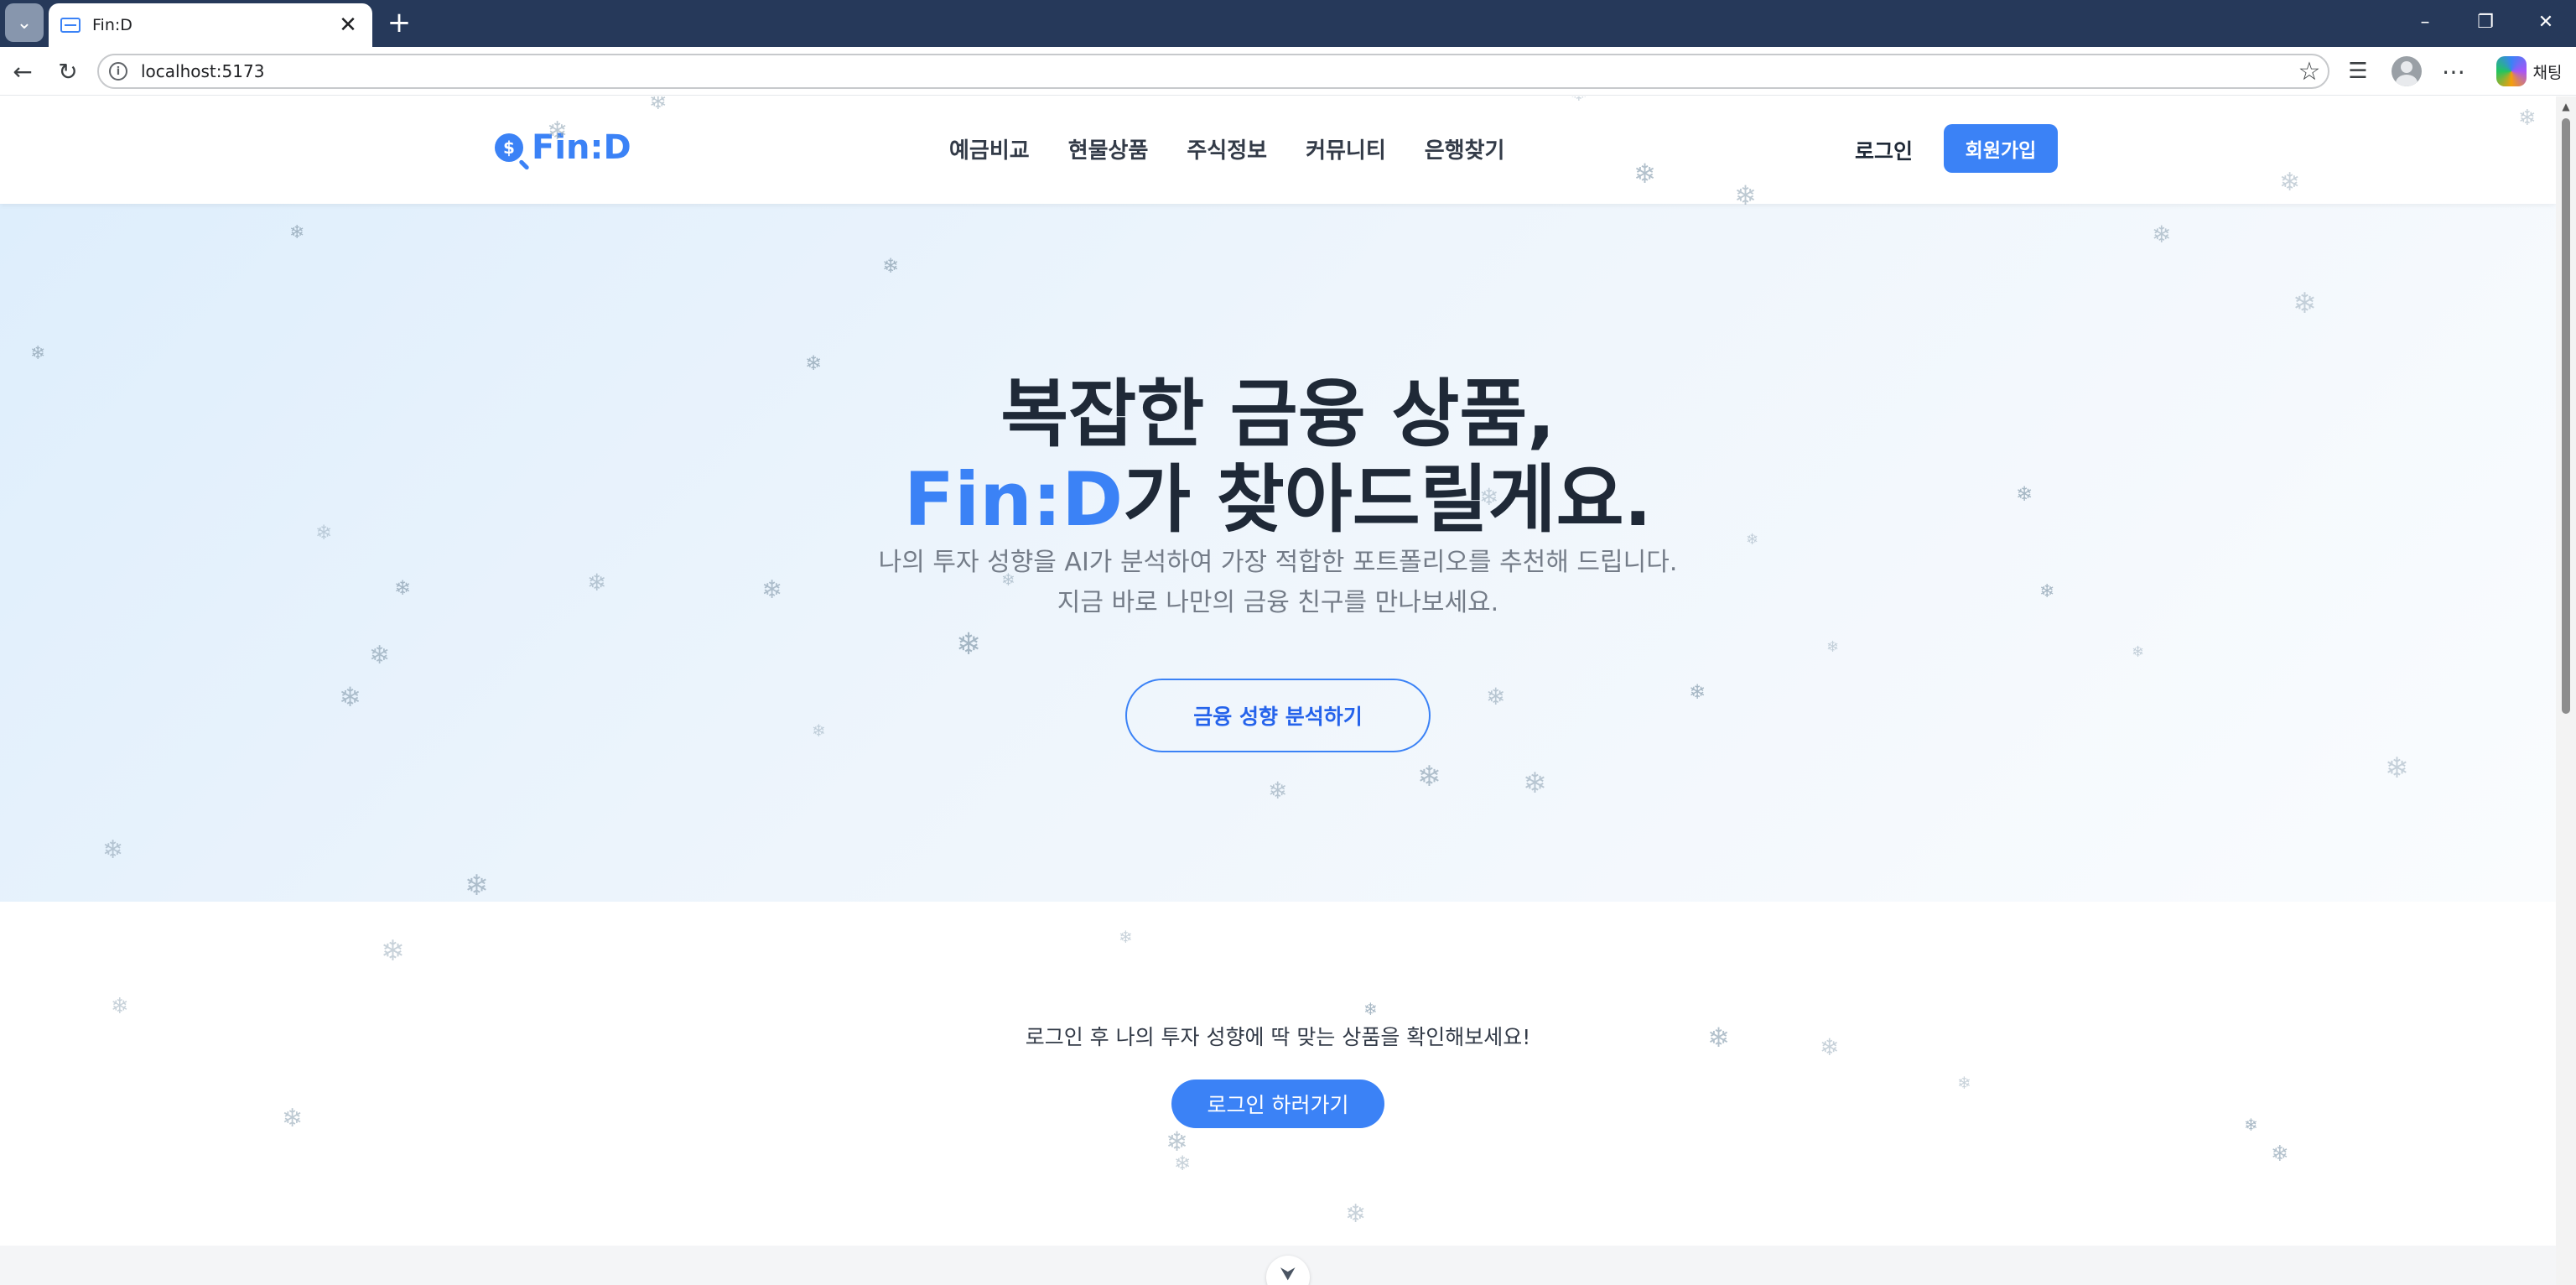 The width and height of the screenshot is (2576, 1285). I want to click on favorite-button: ☆, so click(2309, 71).